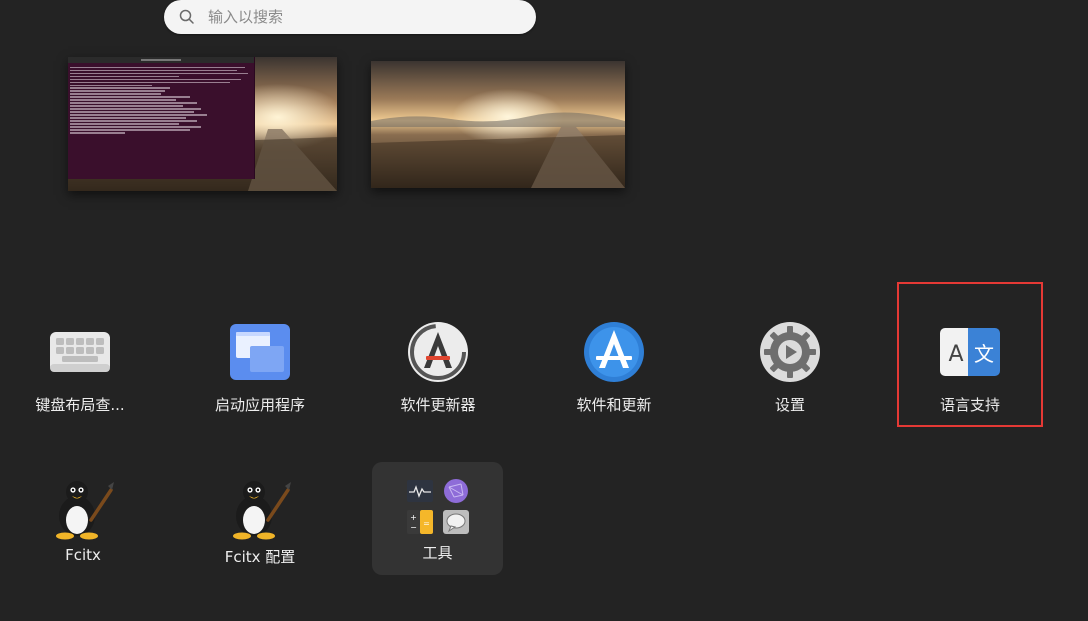 This screenshot has width=1088, height=621. What do you see at coordinates (790, 352) in the screenshot?
I see `settings-gear-icon` at bounding box center [790, 352].